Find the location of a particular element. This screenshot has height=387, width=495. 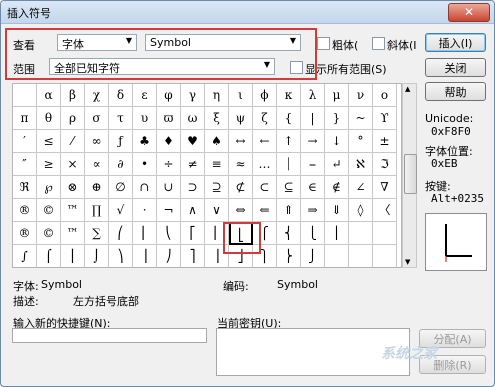

symbol-cell: ≤ is located at coordinates (49, 141).